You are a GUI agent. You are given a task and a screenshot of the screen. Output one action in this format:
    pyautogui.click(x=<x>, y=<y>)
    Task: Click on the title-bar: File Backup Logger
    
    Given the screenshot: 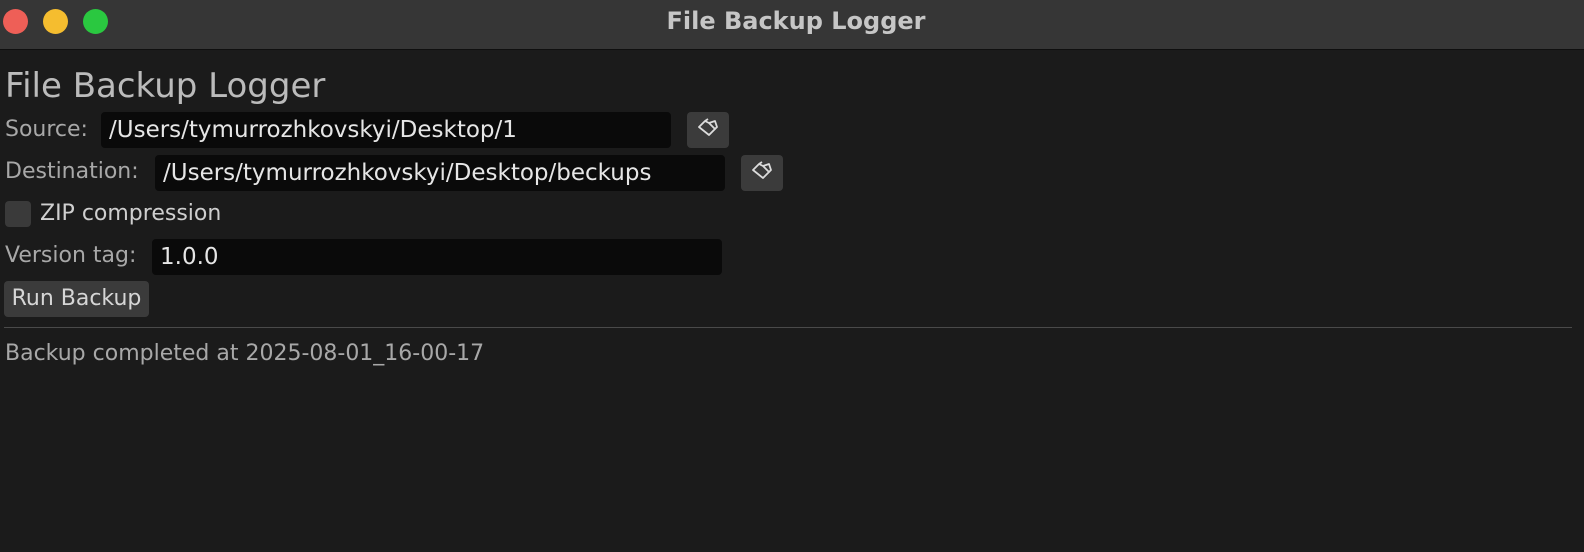 What is the action you would take?
    pyautogui.click(x=792, y=25)
    